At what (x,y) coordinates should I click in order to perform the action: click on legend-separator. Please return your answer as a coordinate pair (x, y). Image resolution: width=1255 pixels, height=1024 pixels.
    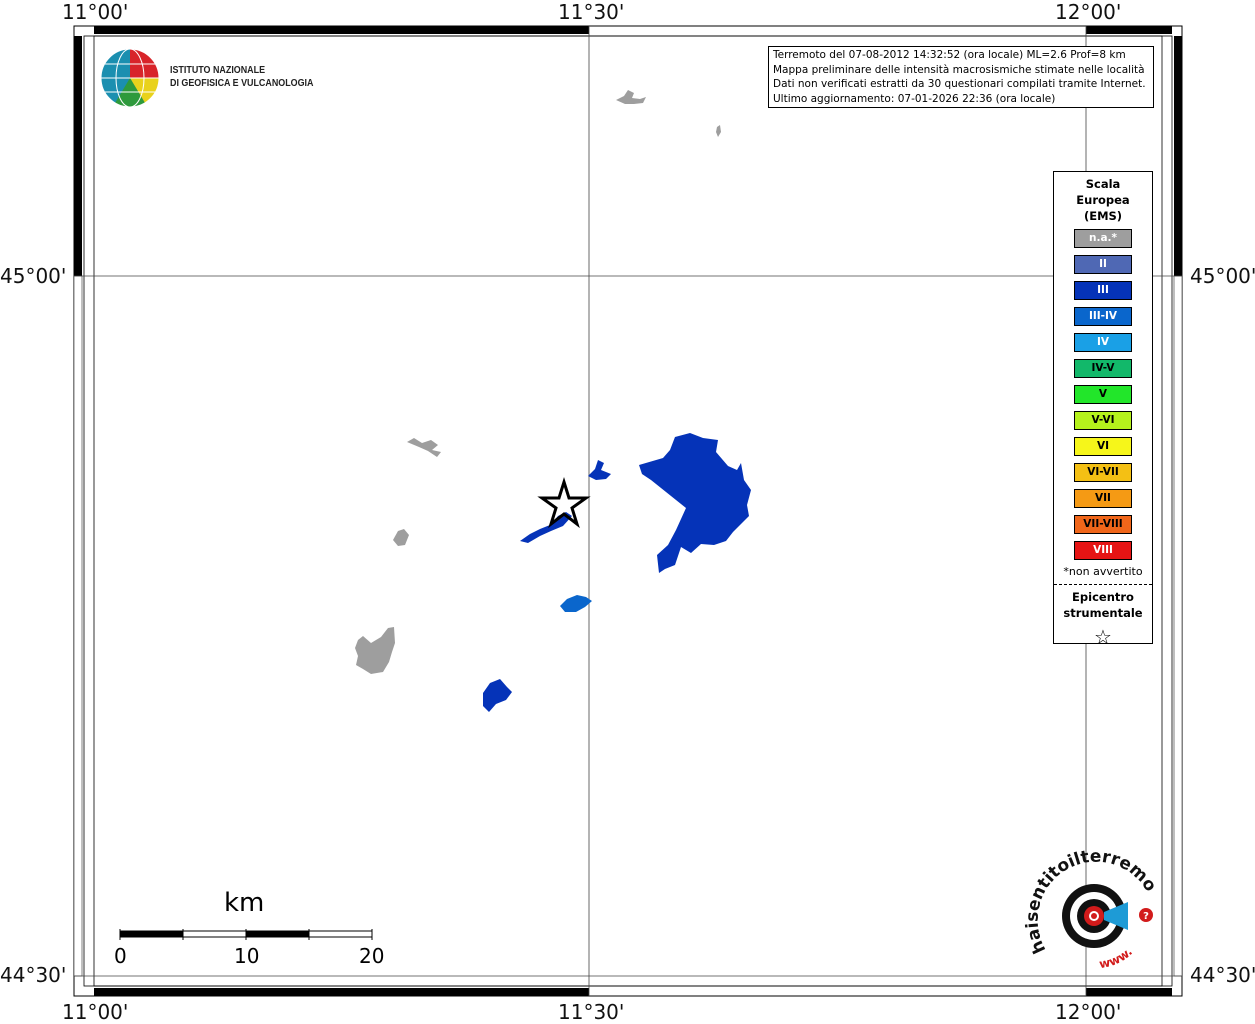
    Looking at the image, I should click on (1103, 584).